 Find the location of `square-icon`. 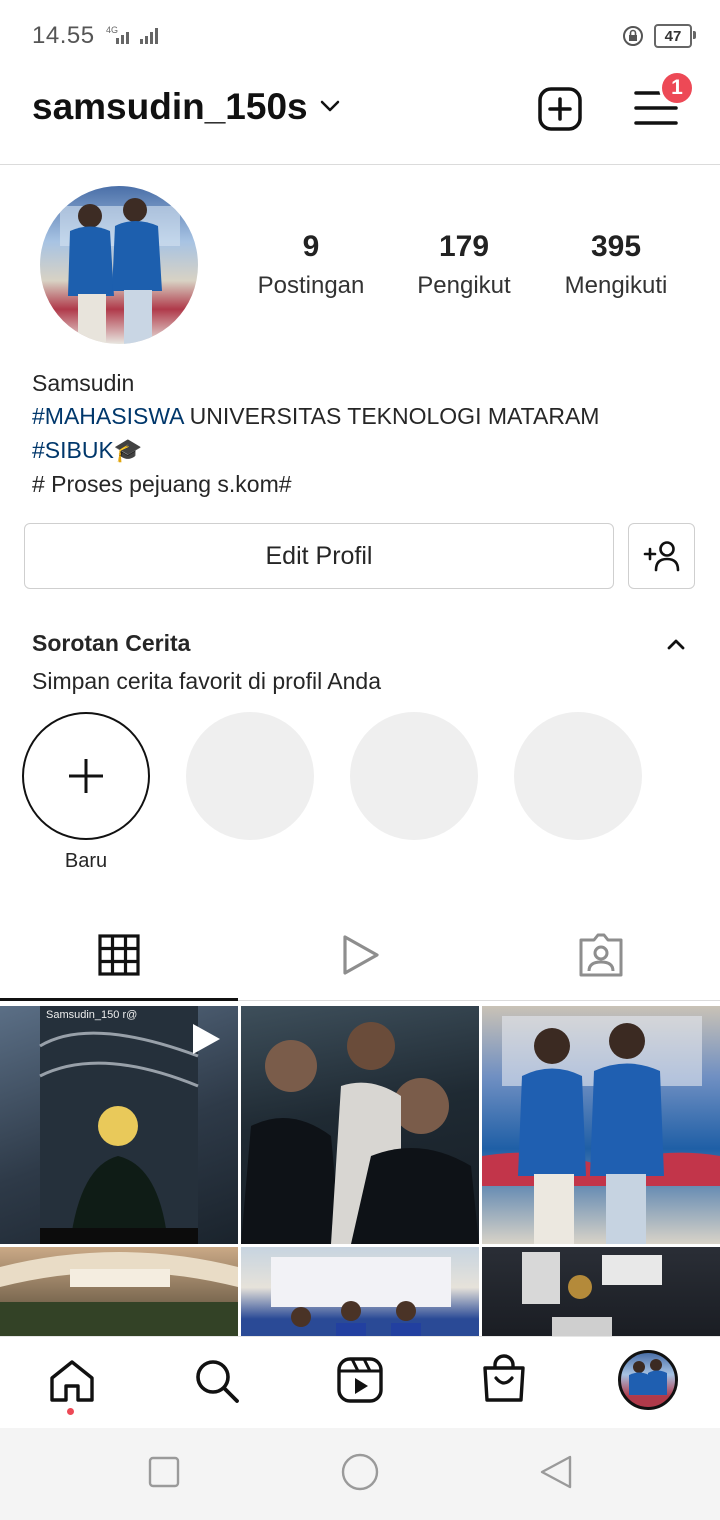

square-icon is located at coordinates (164, 1472).